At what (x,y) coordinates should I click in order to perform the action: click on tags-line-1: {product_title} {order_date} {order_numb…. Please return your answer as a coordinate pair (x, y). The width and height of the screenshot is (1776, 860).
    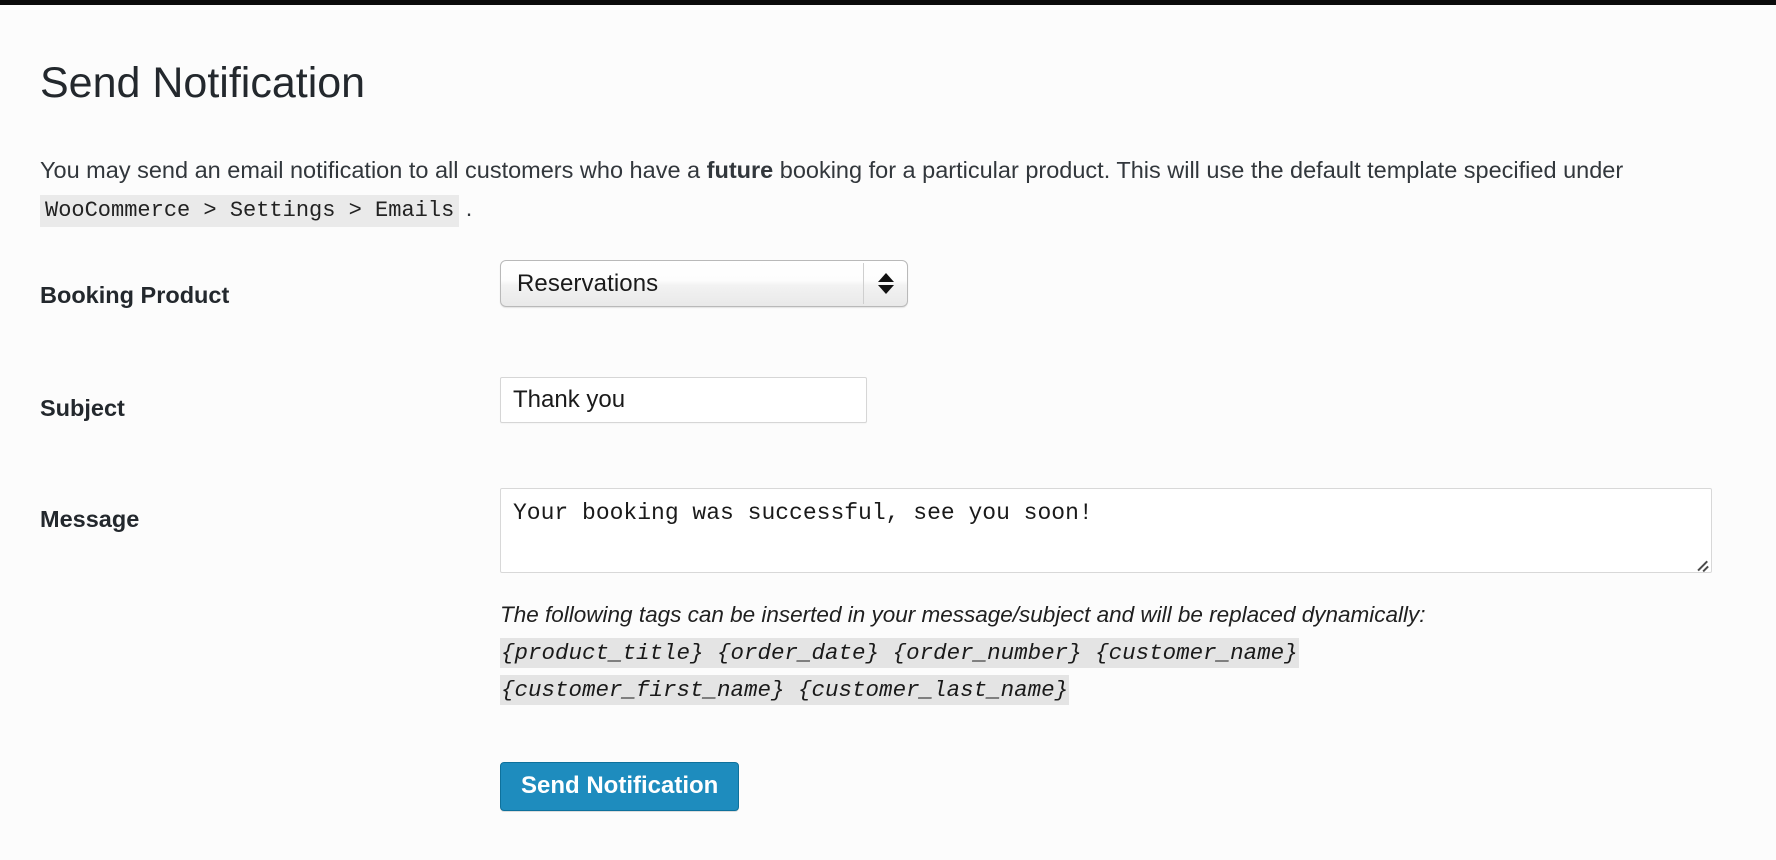
    Looking at the image, I should click on (899, 653).